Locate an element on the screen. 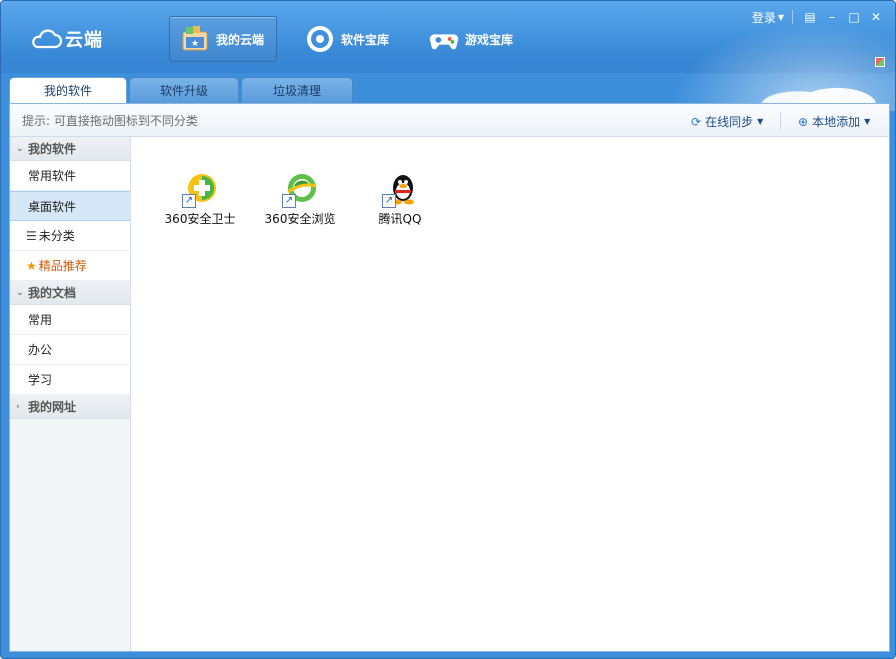 The image size is (896, 659). sidebar-item-featured: ★ 精品推荐 is located at coordinates (70, 266).